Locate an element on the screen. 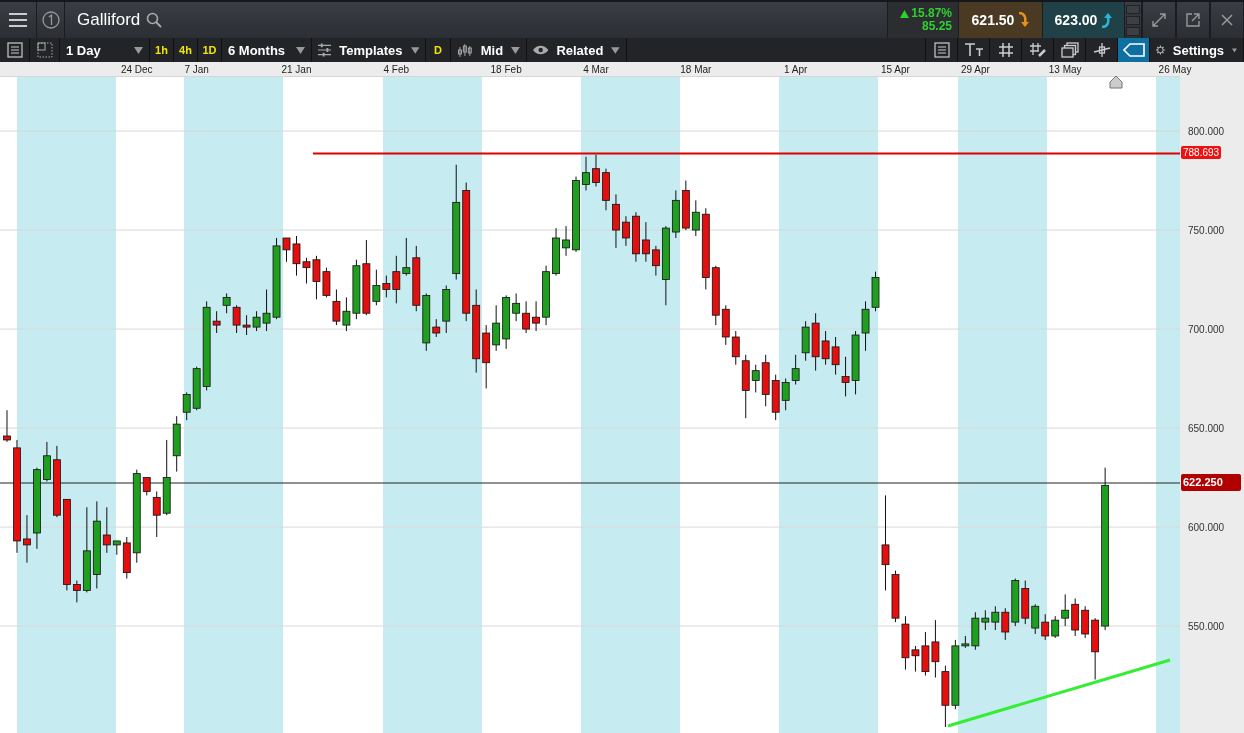  candles-icon is located at coordinates (465, 50).